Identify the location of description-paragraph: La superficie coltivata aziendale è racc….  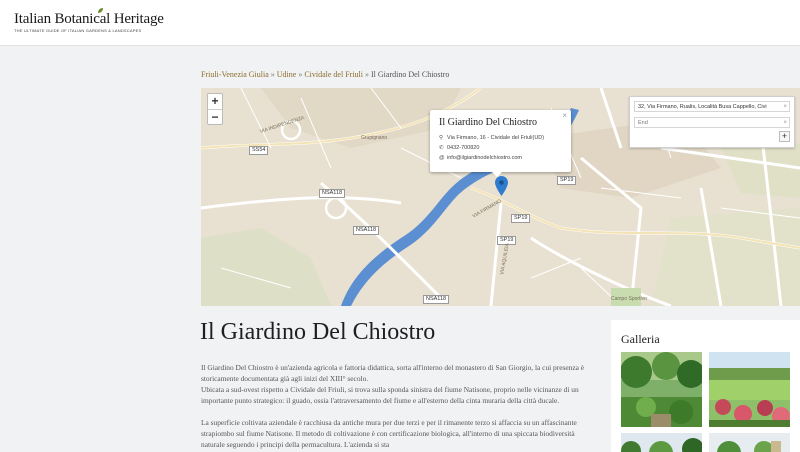
(389, 433).